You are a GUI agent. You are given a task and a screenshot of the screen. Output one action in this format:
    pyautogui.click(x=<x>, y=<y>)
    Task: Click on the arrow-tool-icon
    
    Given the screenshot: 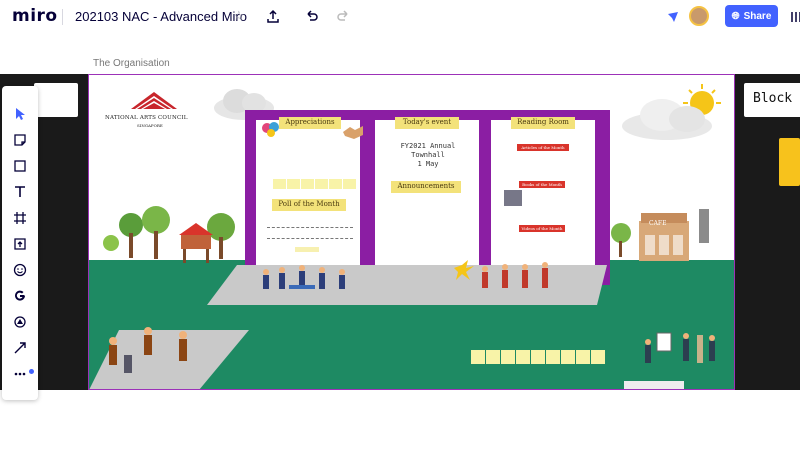 What is the action you would take?
    pyautogui.click(x=20, y=348)
    